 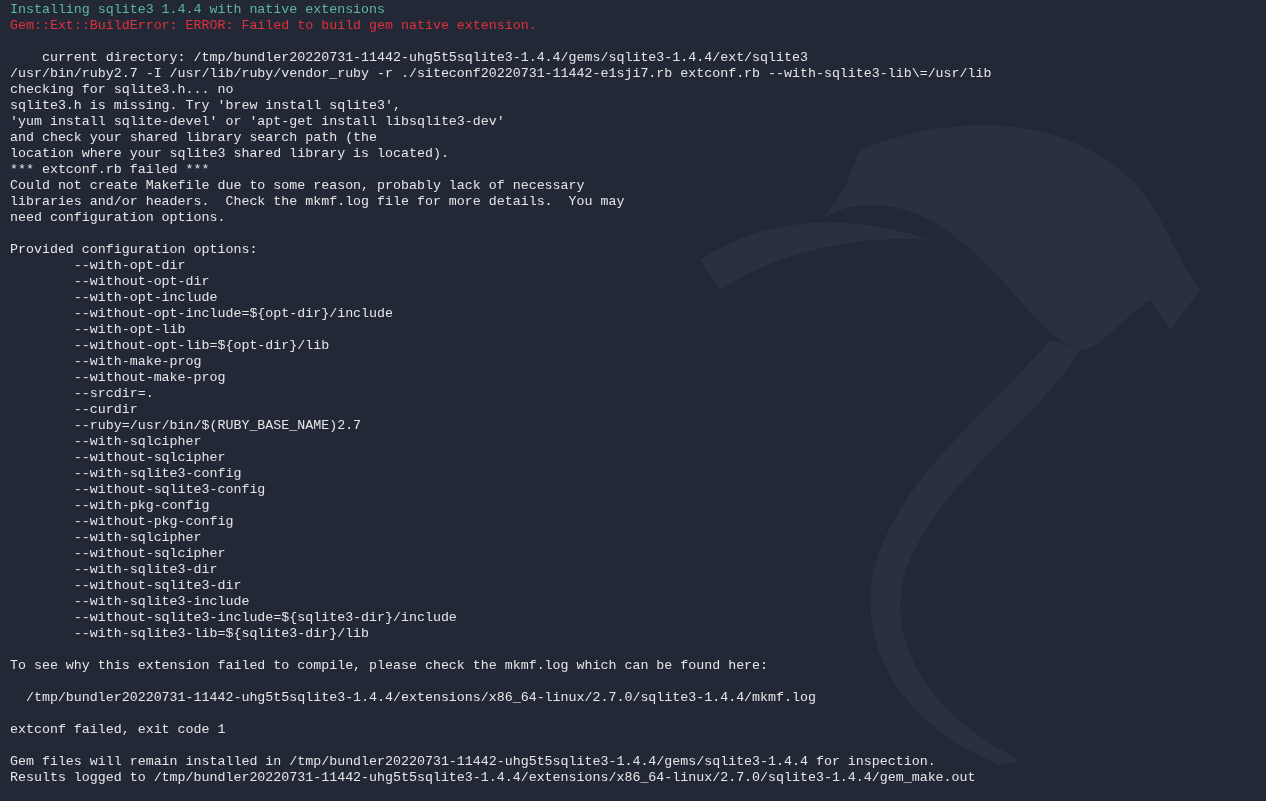 What do you see at coordinates (264, 617) in the screenshot?
I see `output-line: --without-sqlite3-include=${sqlite3-dir}/include` at bounding box center [264, 617].